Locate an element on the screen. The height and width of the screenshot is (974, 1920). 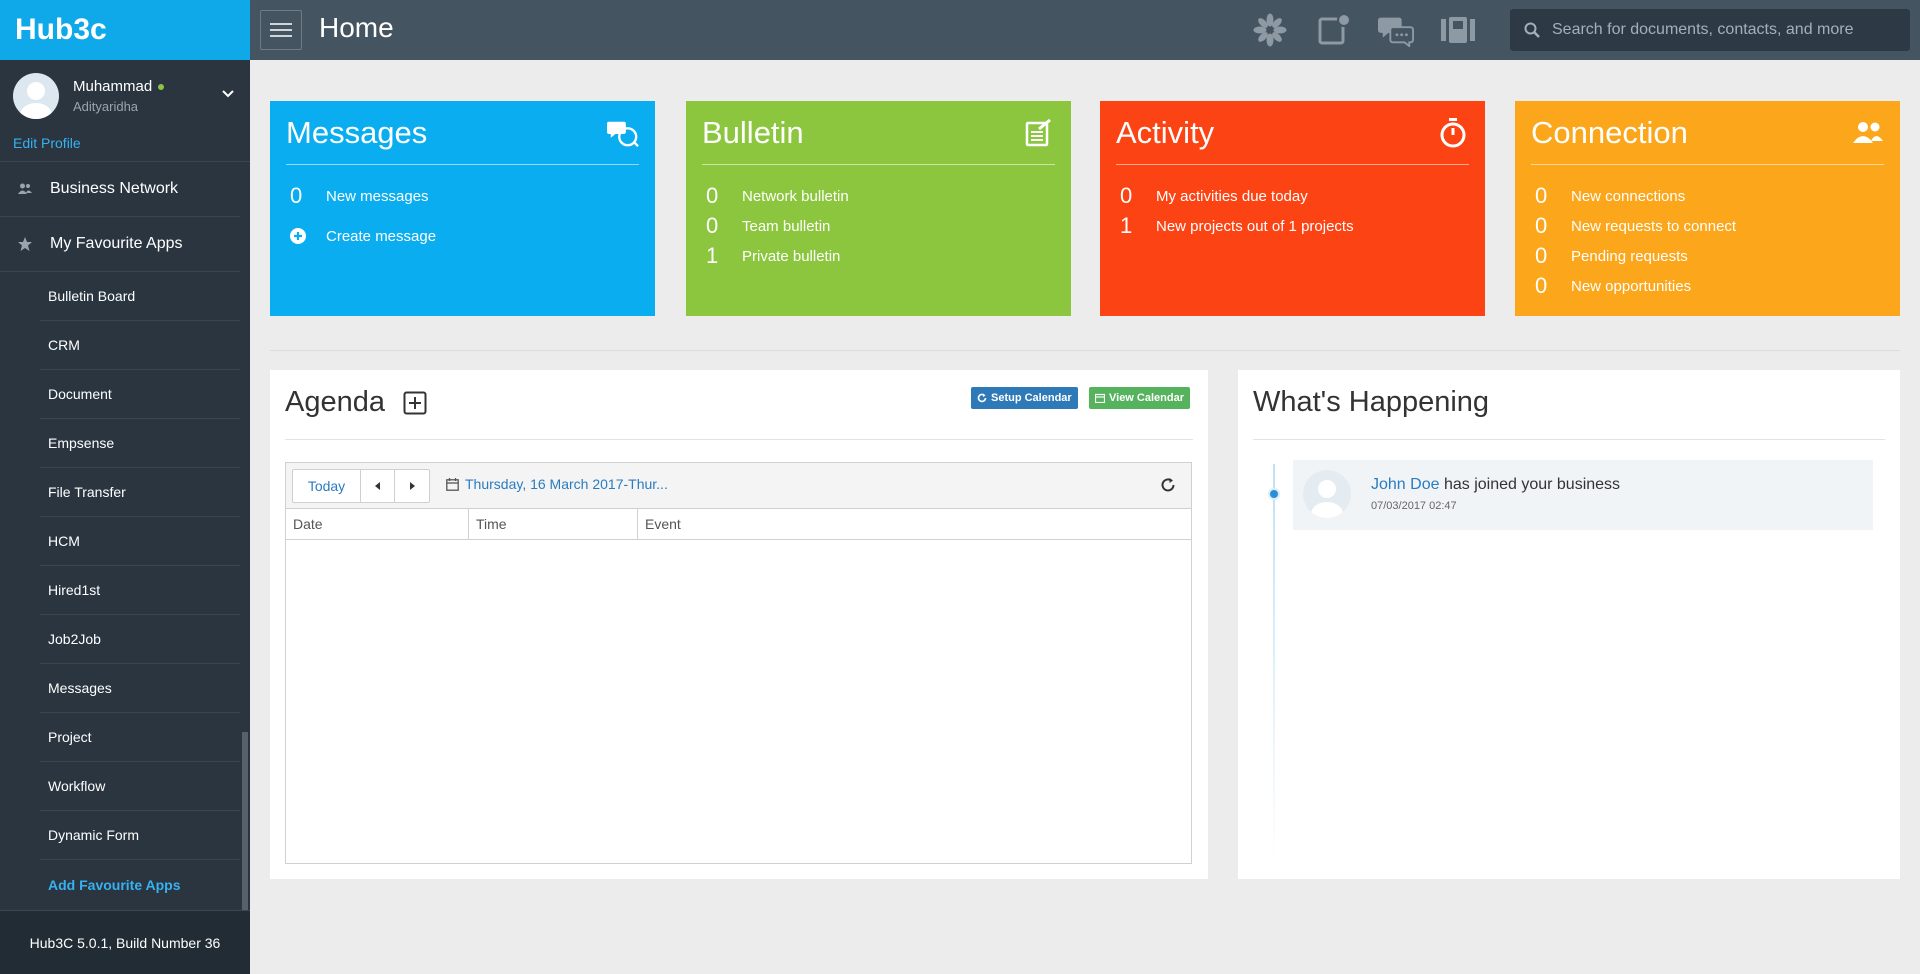
tile-title: Connection is located at coordinates (1609, 132).